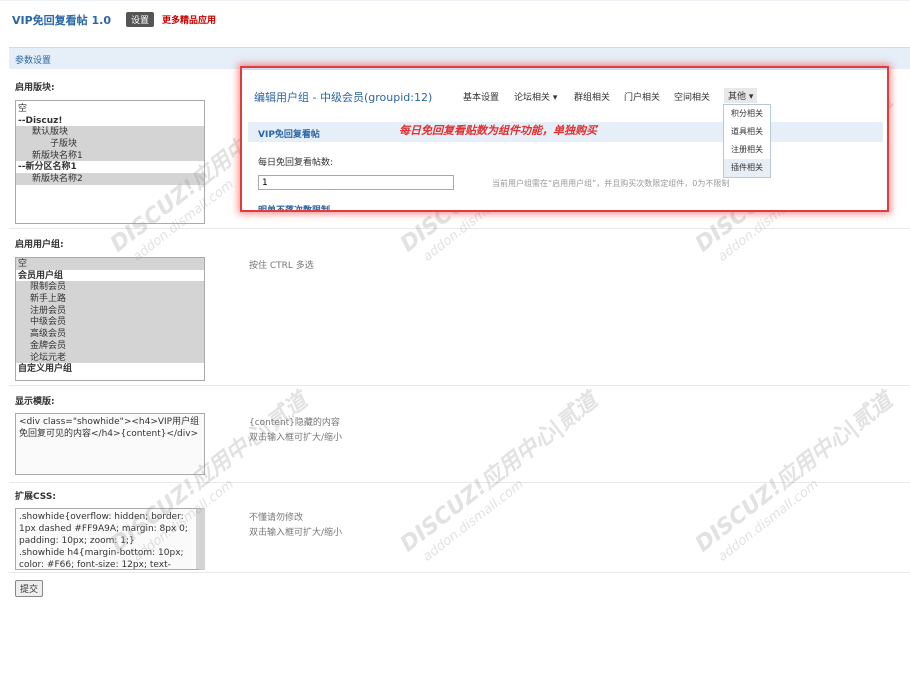 The height and width of the screenshot is (675, 910). What do you see at coordinates (296, 438) in the screenshot?
I see `template-hint-line2: 双击输入框可扩大/缩小` at bounding box center [296, 438].